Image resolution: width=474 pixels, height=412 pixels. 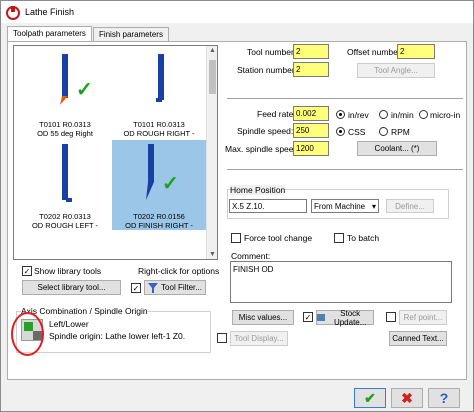 I want to click on ref-point-checkbox, so click(x=391, y=317).